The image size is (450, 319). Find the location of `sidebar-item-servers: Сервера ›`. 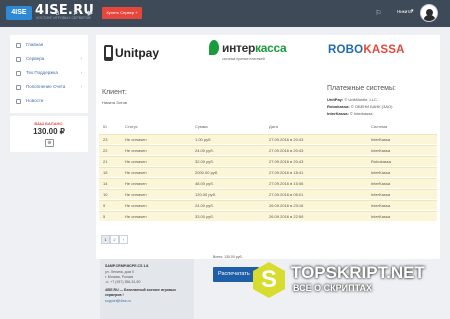

sidebar-item-servers: Сервера › is located at coordinates (49, 60).